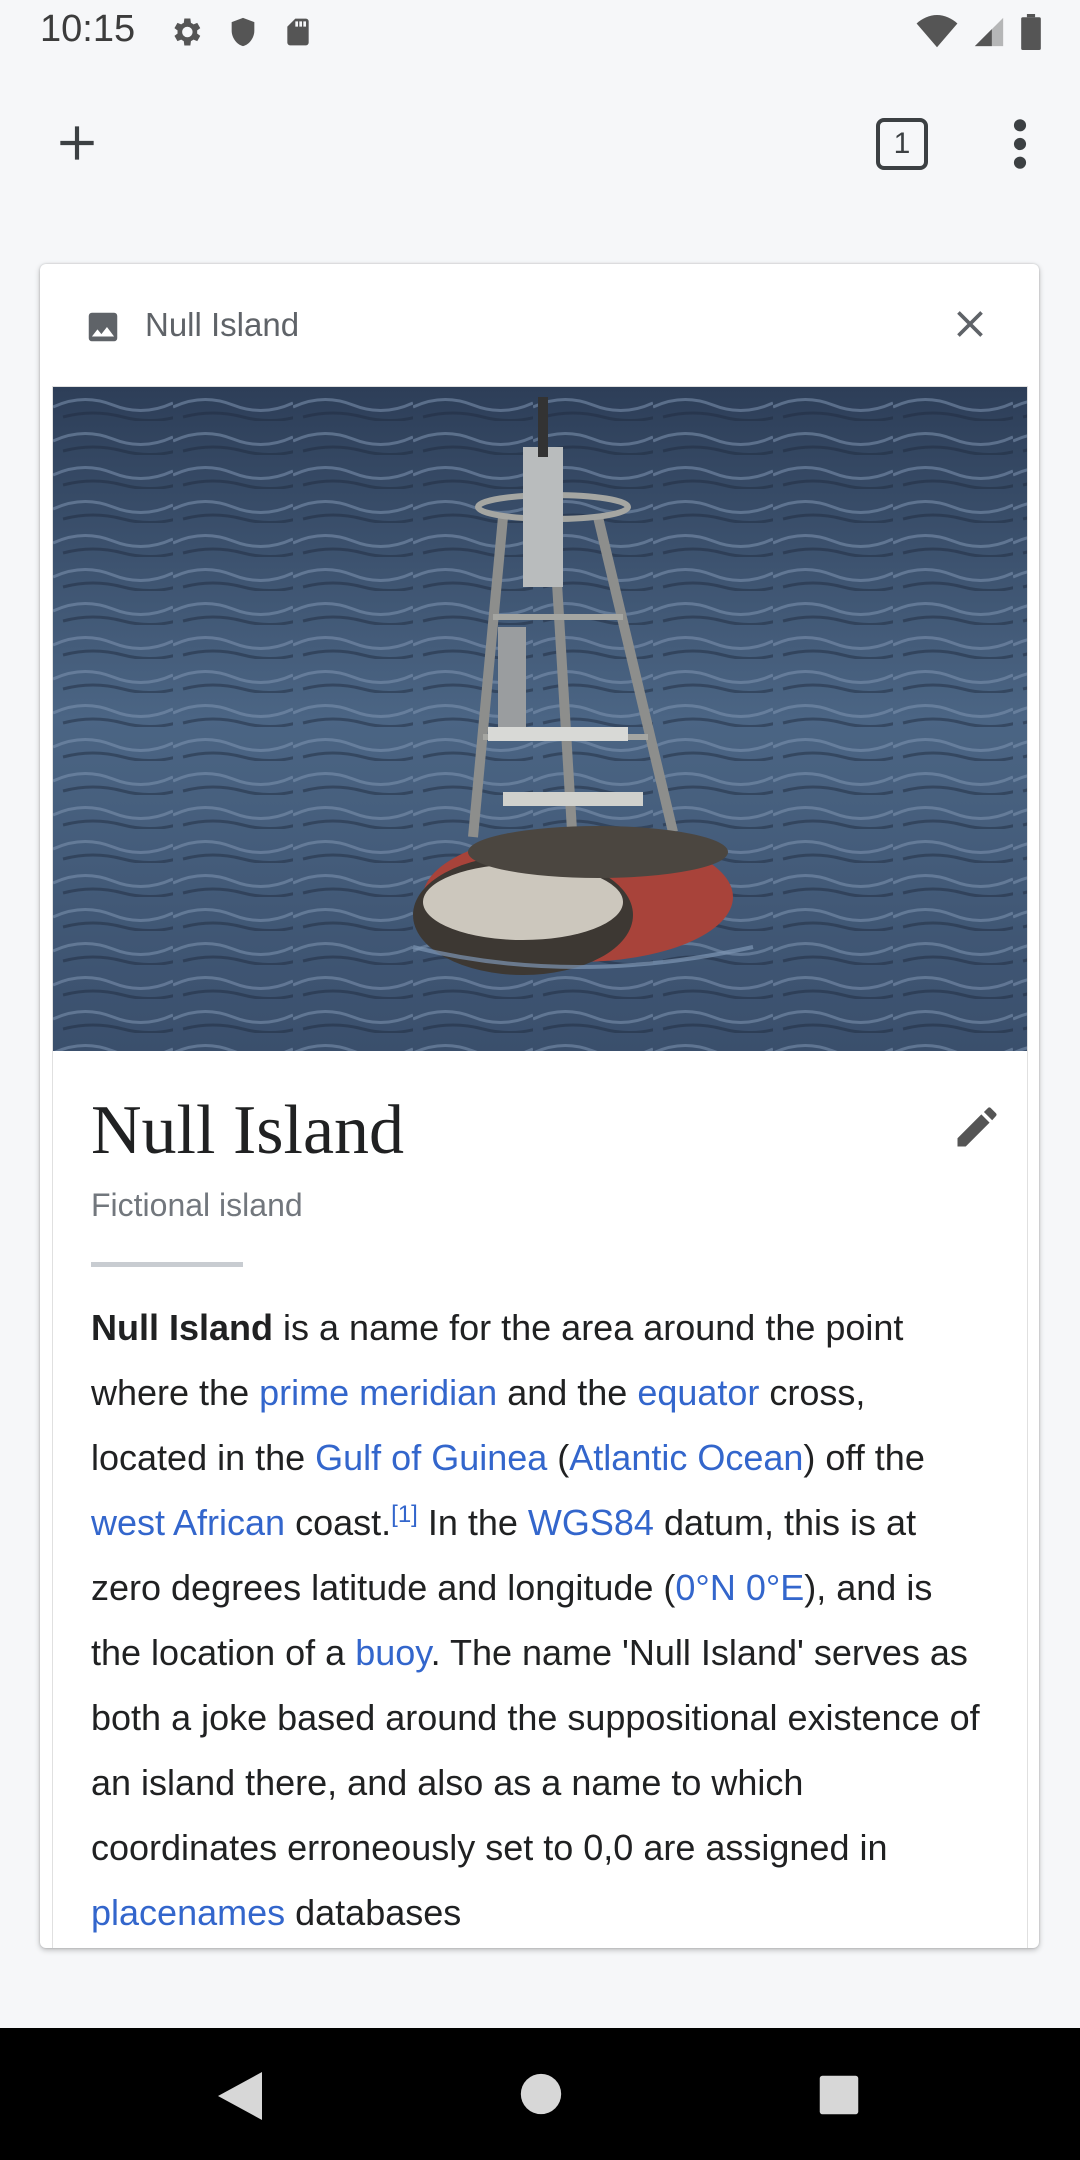 This screenshot has height=2160, width=1080. Describe the element at coordinates (88, 29) in the screenshot. I see `status-time: 10:15` at that location.